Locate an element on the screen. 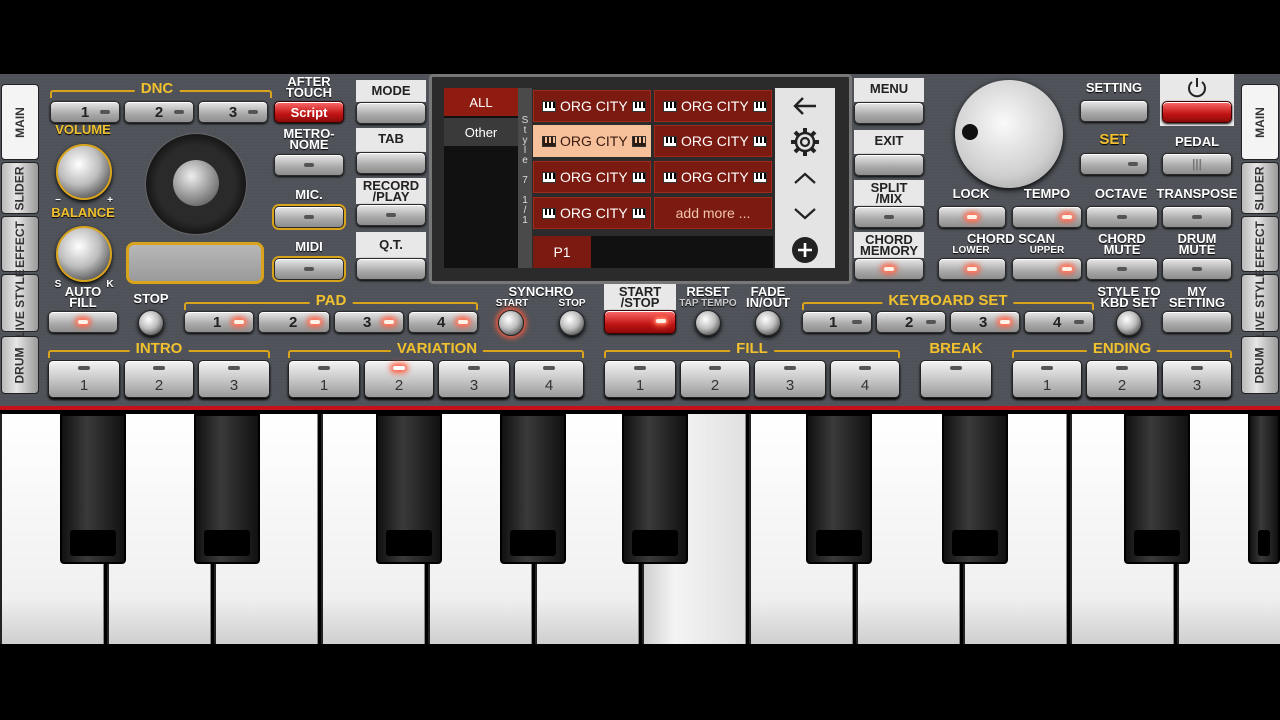  record-play-button is located at coordinates (391, 215).